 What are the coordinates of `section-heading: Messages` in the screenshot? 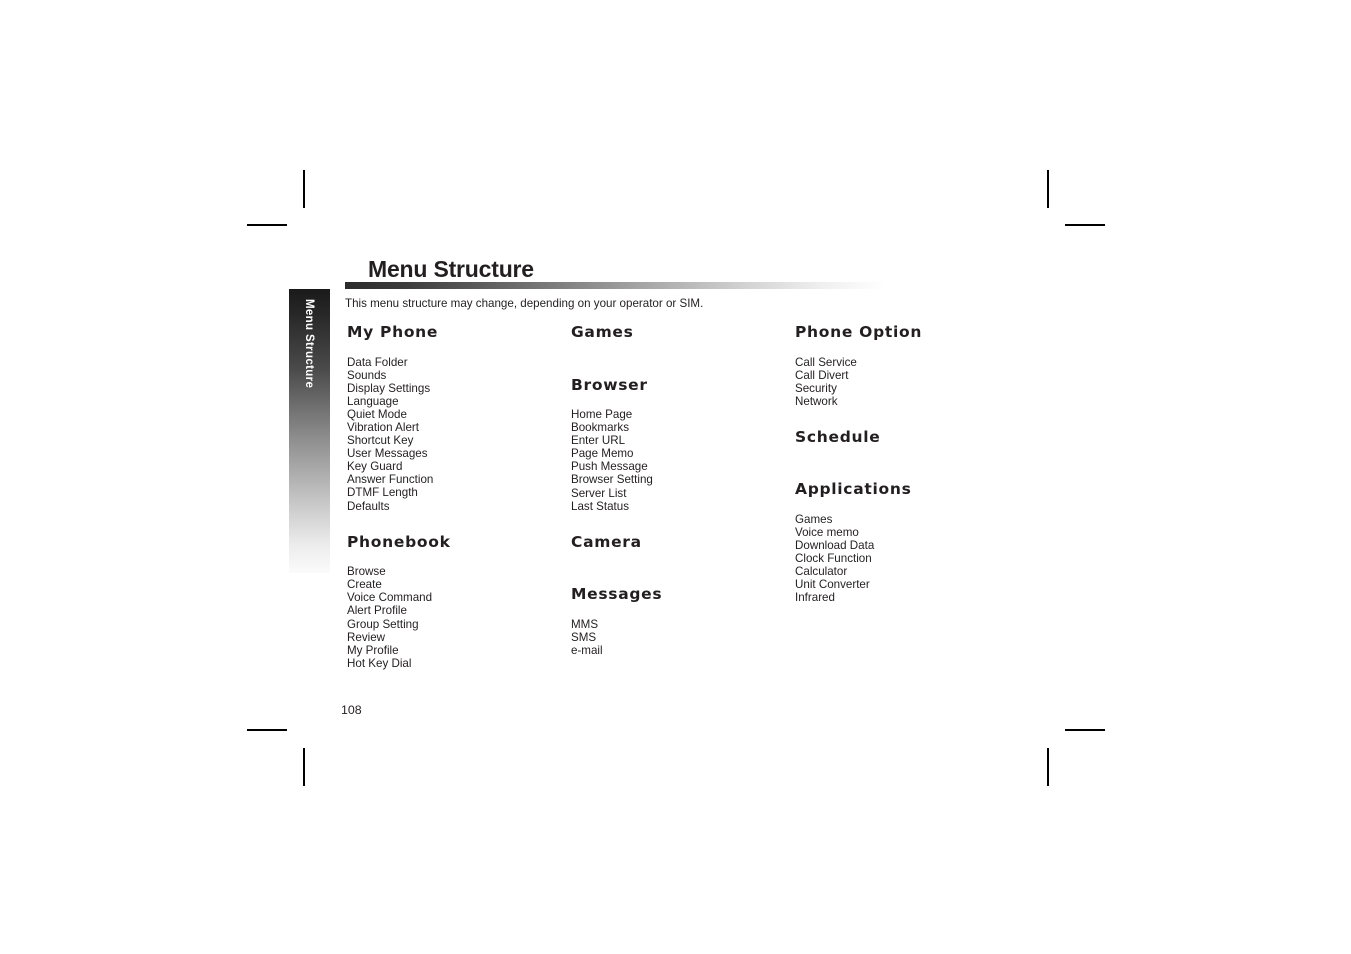 It's located at (617, 594).